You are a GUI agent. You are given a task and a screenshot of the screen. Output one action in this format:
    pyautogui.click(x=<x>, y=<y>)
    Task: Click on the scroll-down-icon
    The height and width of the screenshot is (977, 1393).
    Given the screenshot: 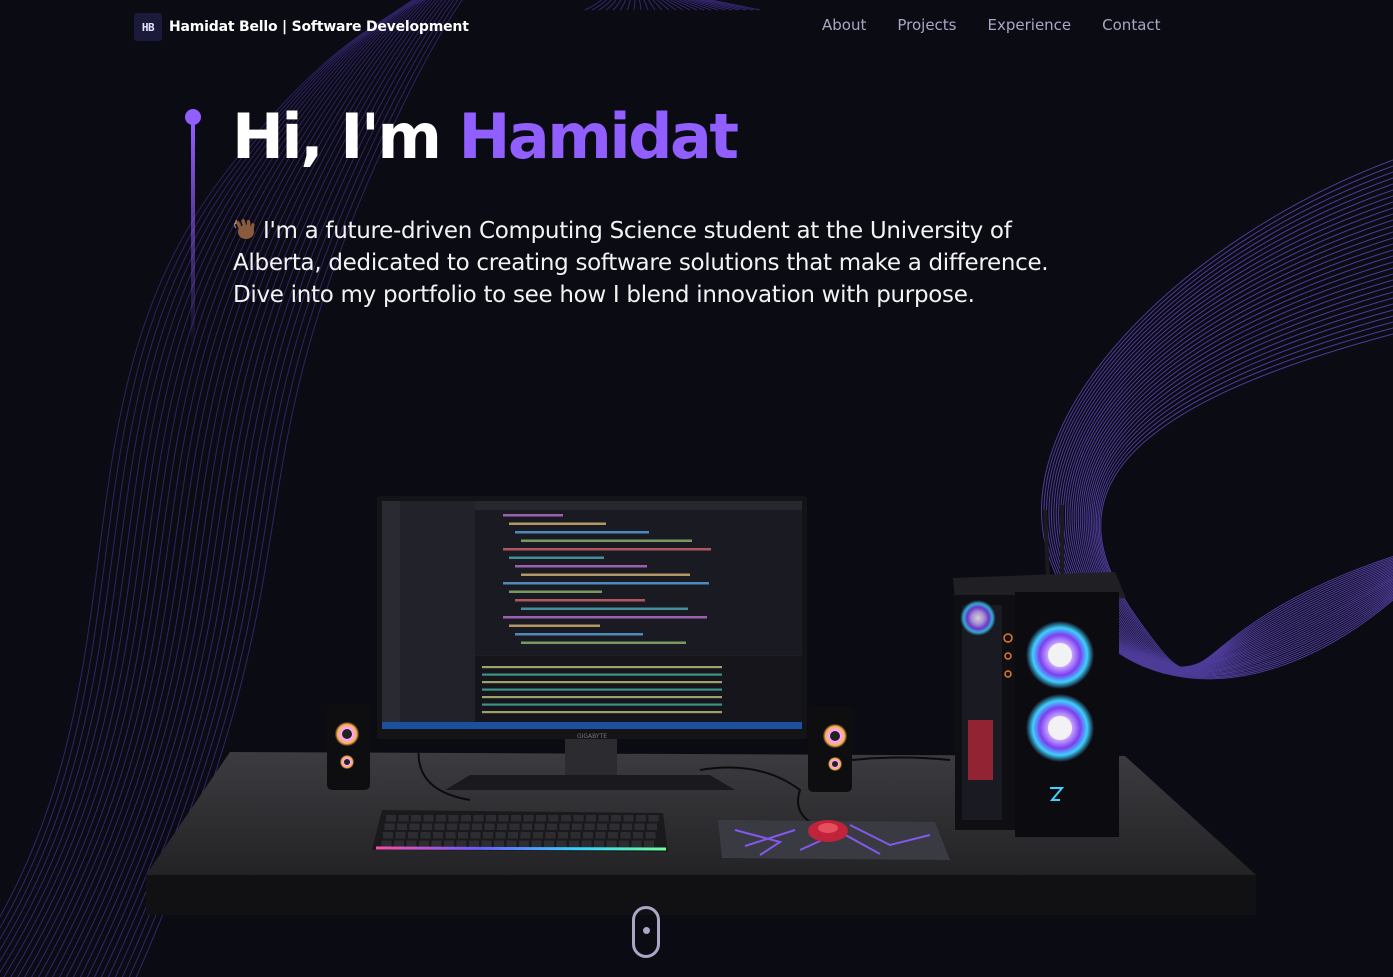 What is the action you would take?
    pyautogui.click(x=646, y=932)
    